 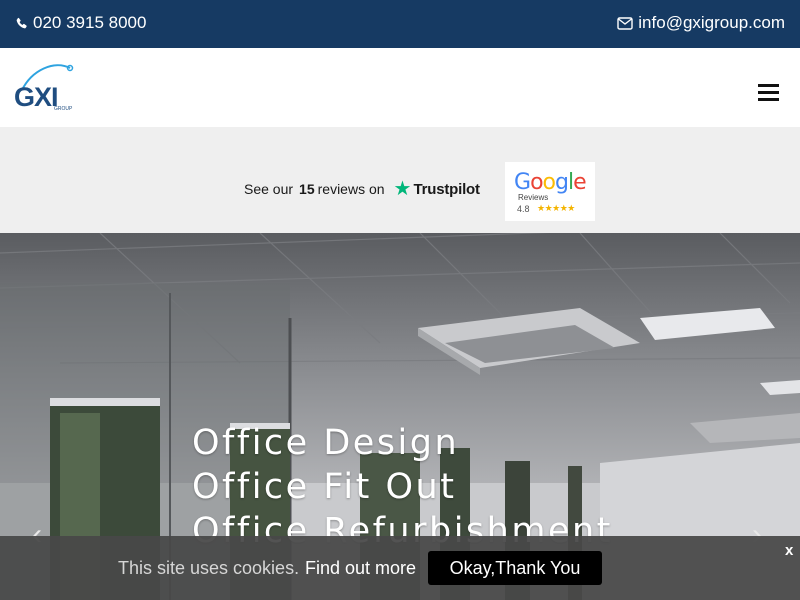 I want to click on gxi-logo: GXI GROUP, so click(x=44, y=88).